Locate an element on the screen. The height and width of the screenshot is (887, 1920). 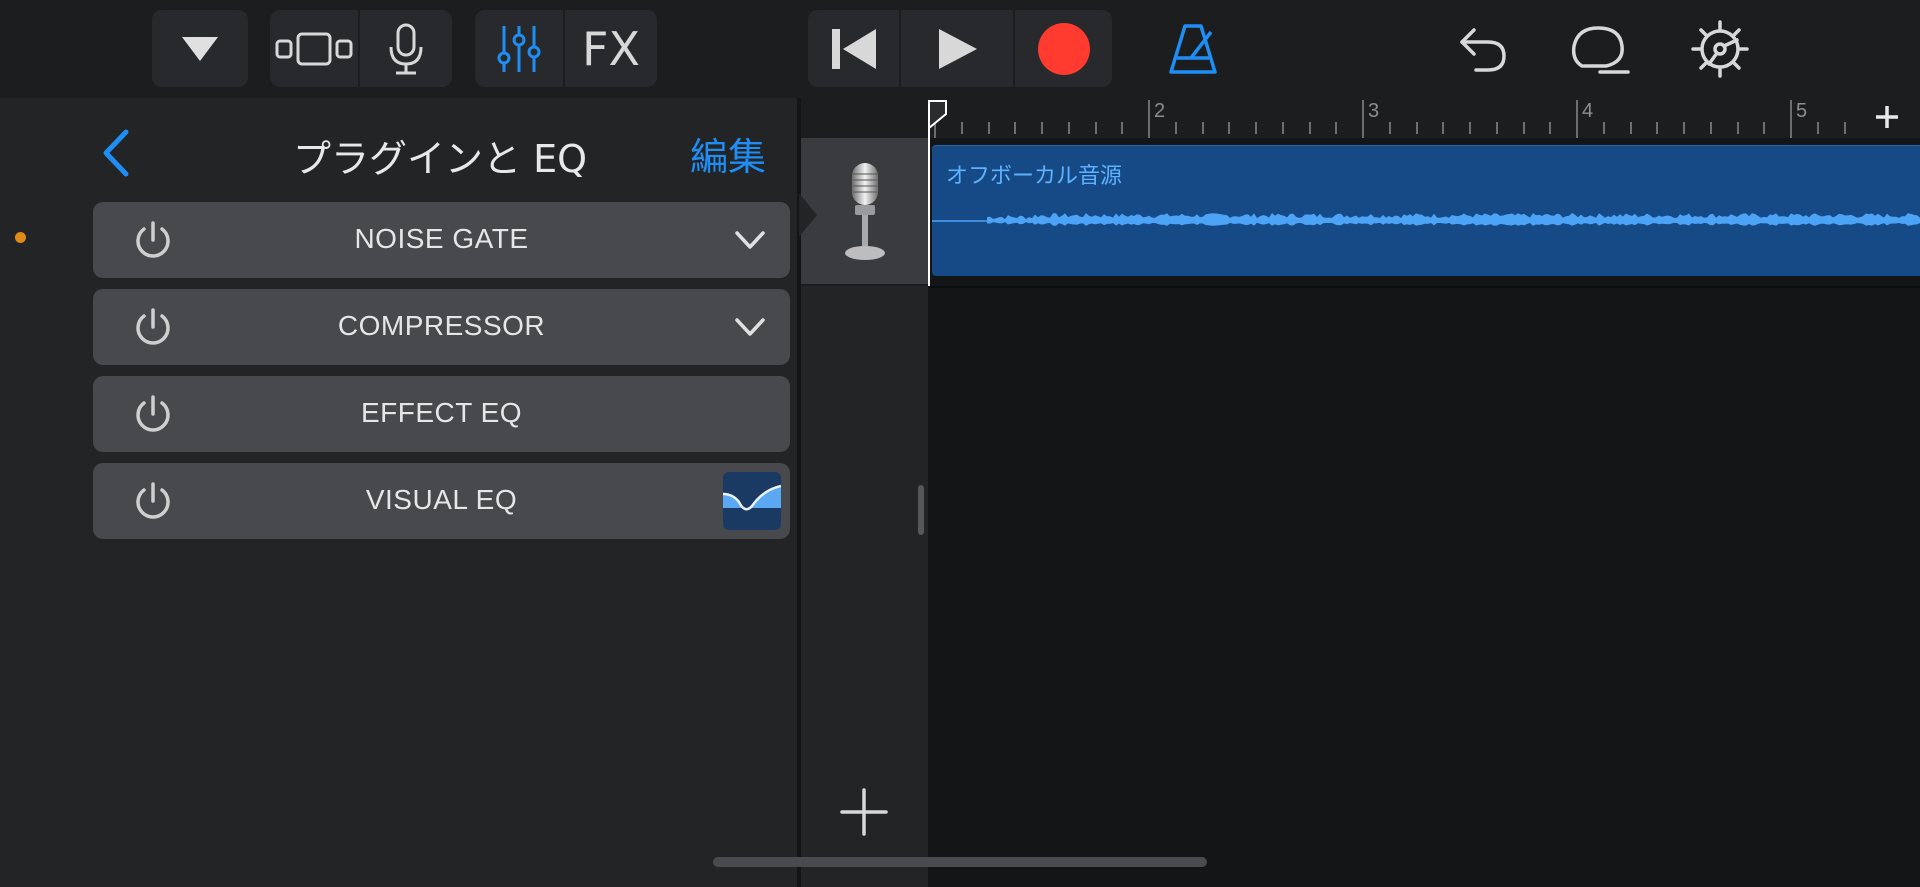
transport-group is located at coordinates (960, 48).